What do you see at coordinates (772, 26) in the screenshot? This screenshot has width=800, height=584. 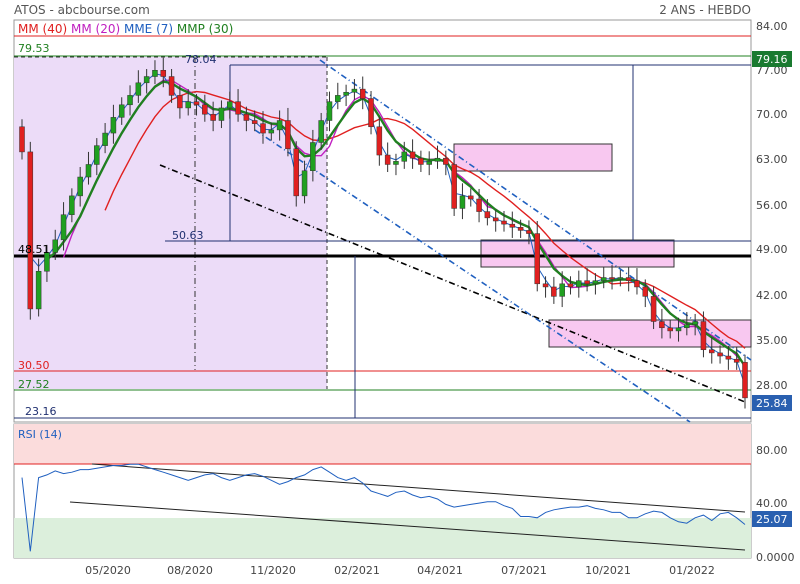 I see `price-tick: 84.00` at bounding box center [772, 26].